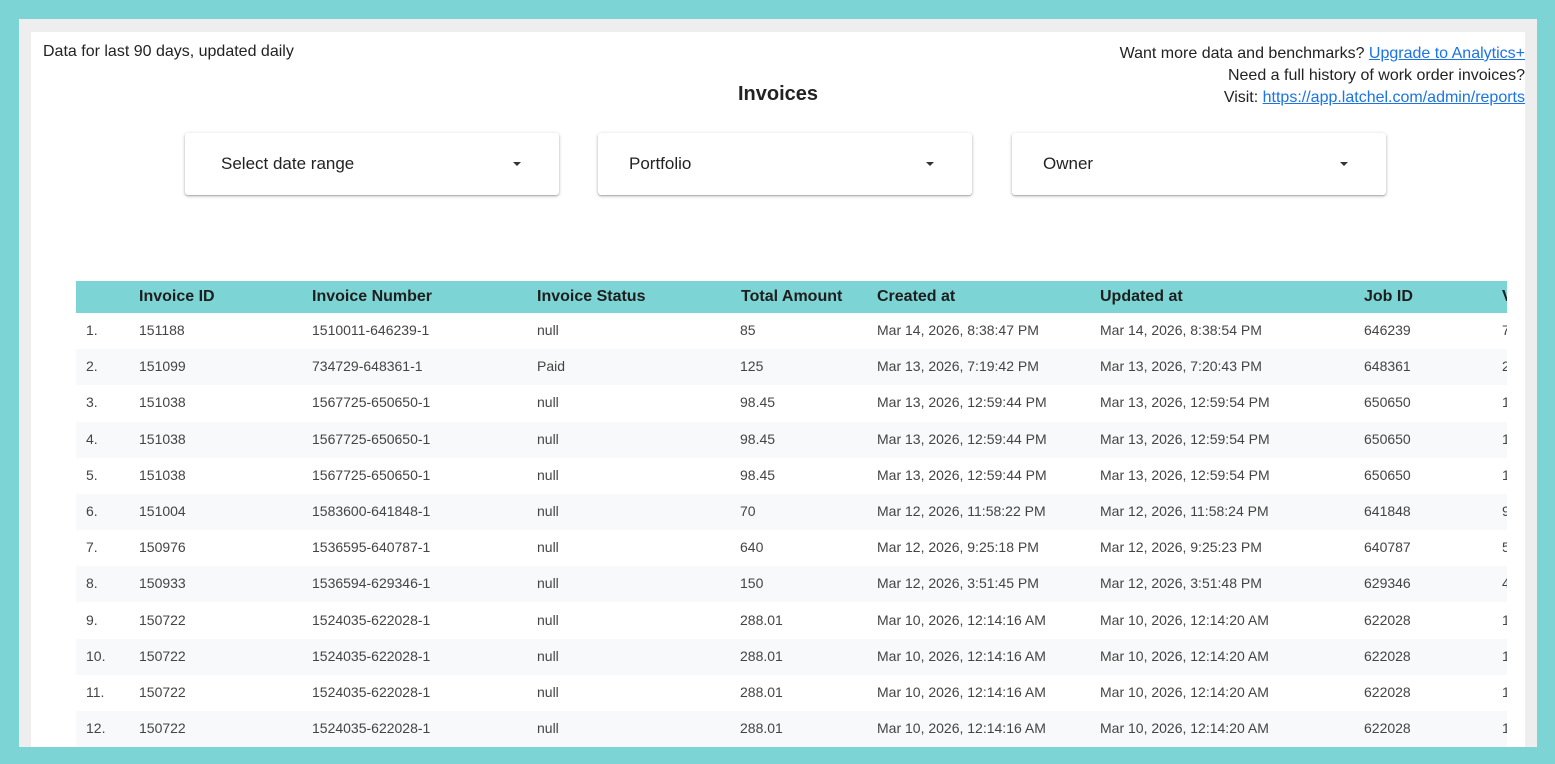  I want to click on date-range-dropdown: Select date range, so click(372, 164).